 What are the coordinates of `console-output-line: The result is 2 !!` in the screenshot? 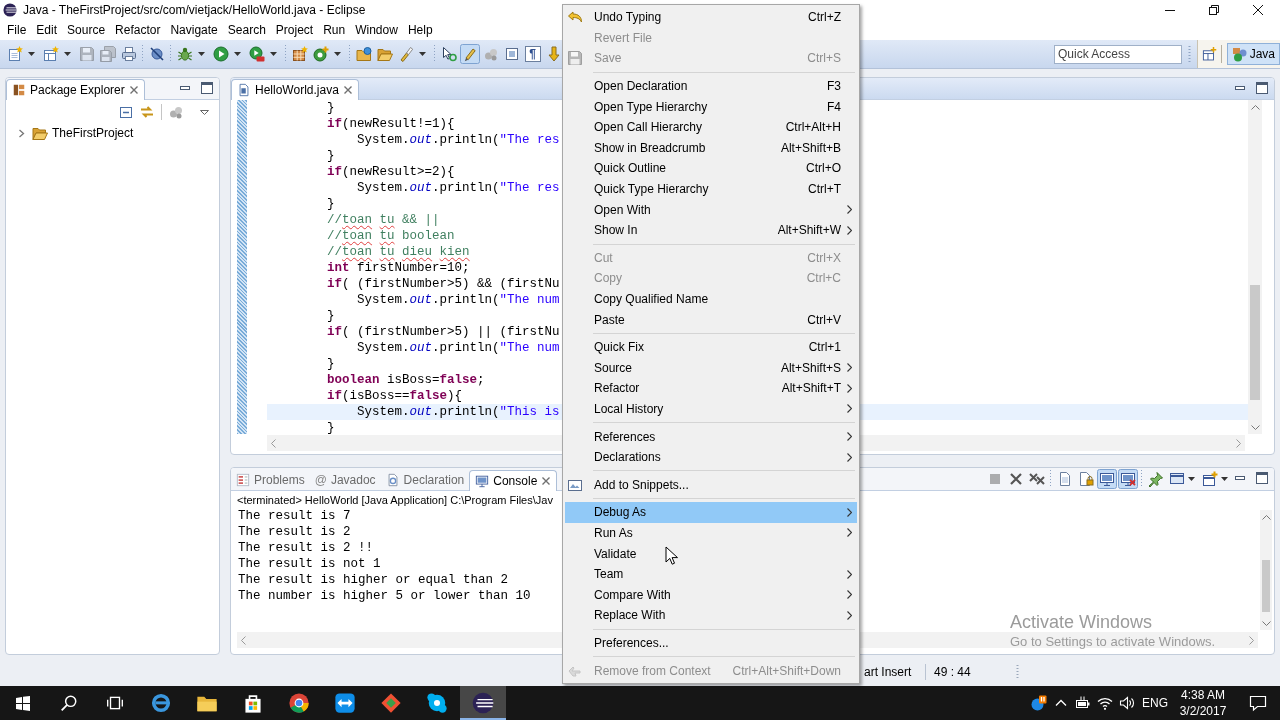 It's located at (306, 548).